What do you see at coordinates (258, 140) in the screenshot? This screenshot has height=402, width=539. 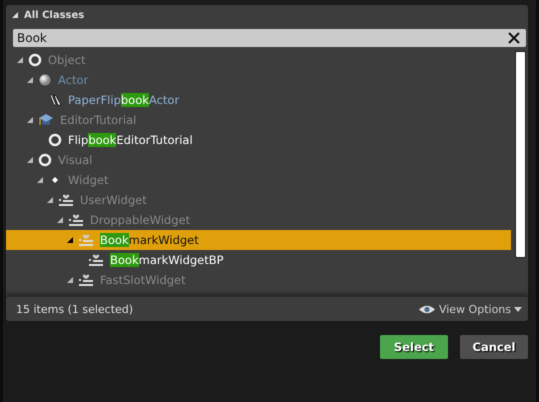 I see `tree-row: FlipbookEditorTutorial` at bounding box center [258, 140].